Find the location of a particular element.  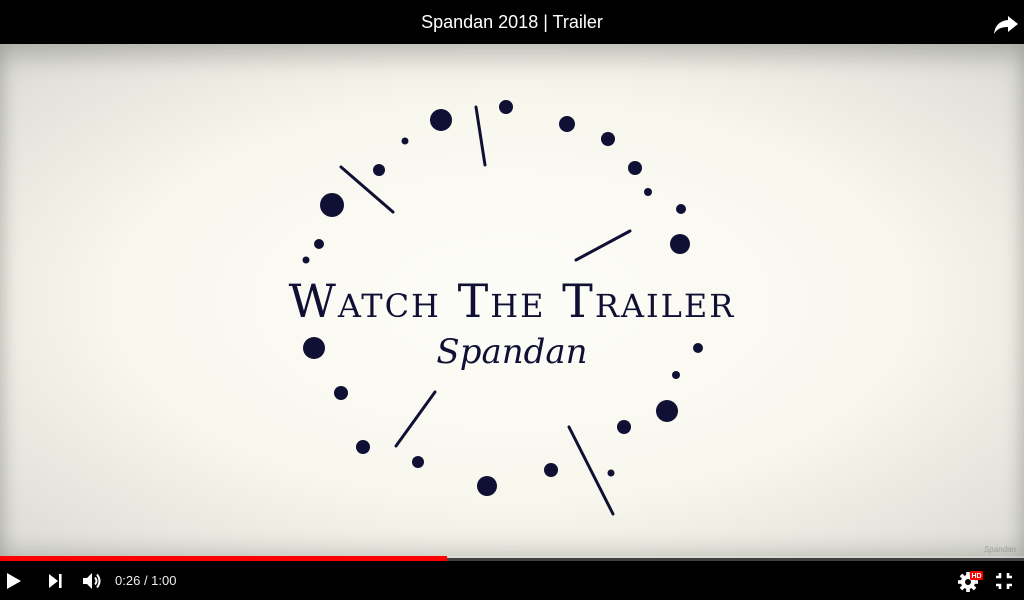

volume-button is located at coordinates (92, 580).